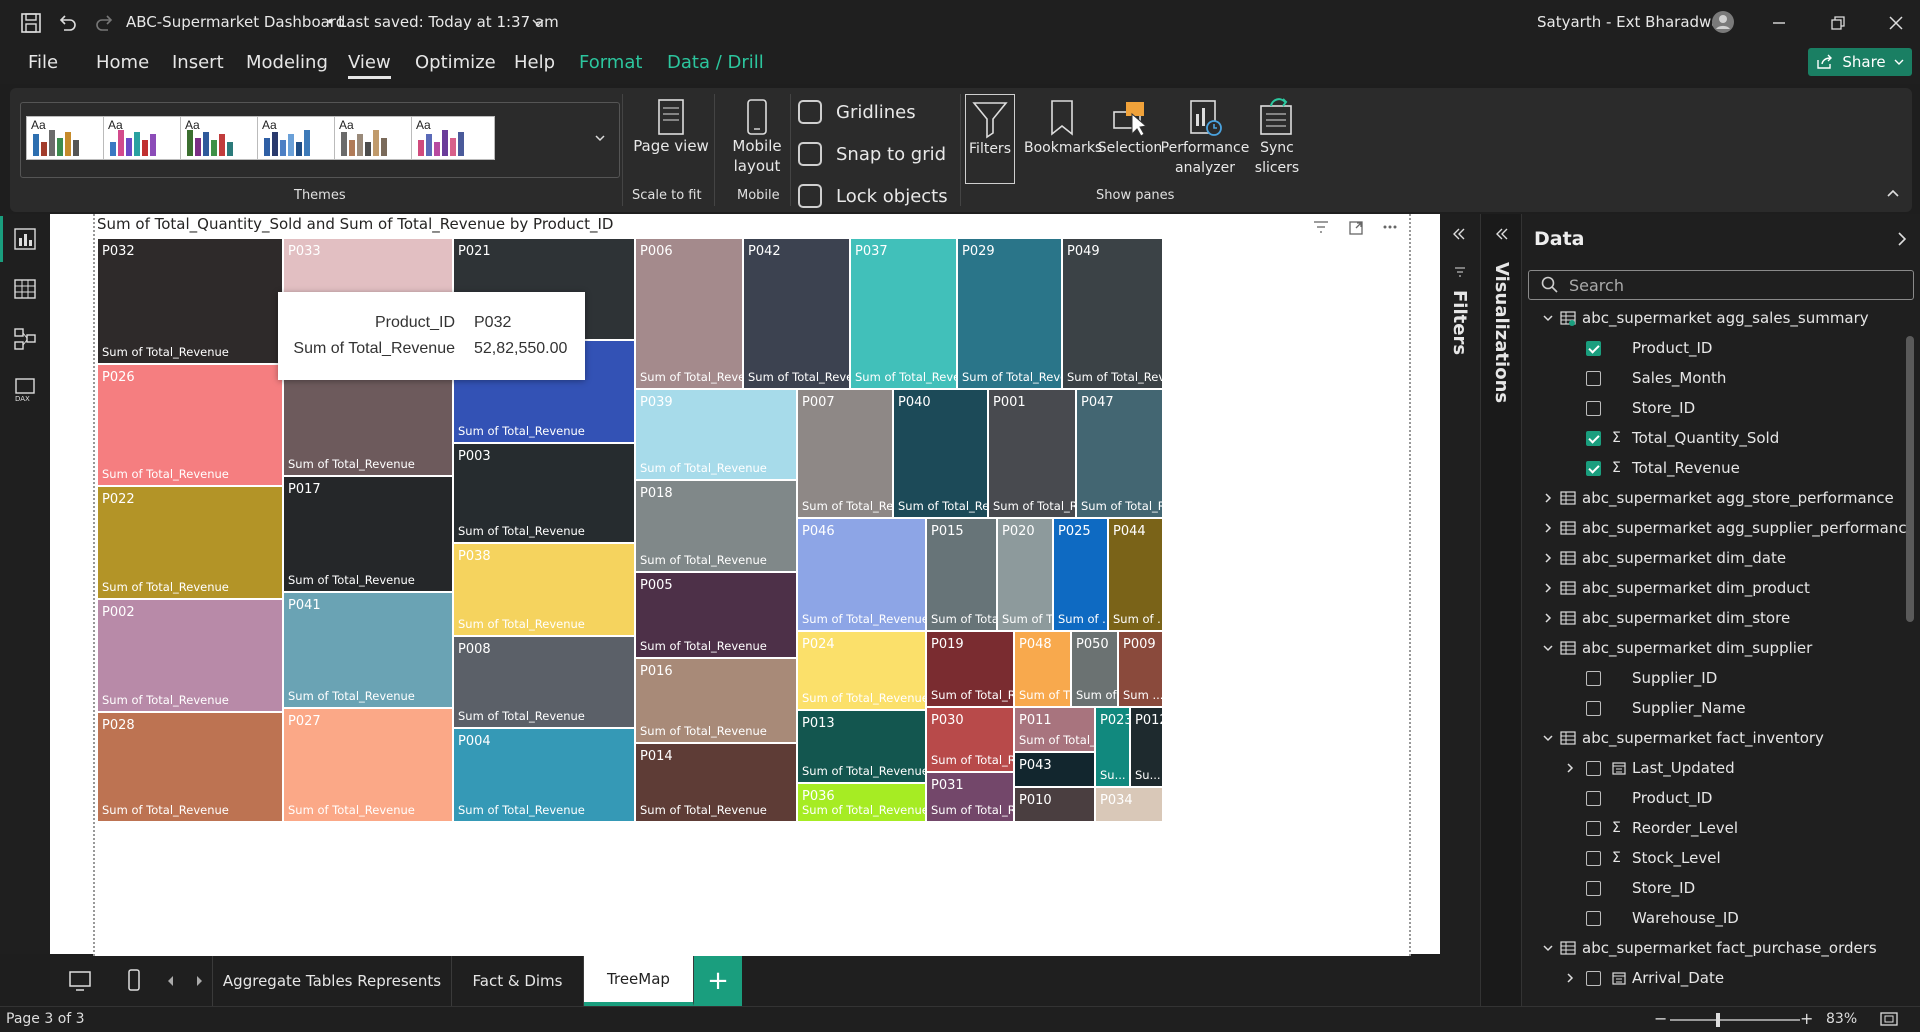 The image size is (1920, 1032). What do you see at coordinates (1714, 558) in the screenshot?
I see `field-table-row: abc_supermarket dim_date` at bounding box center [1714, 558].